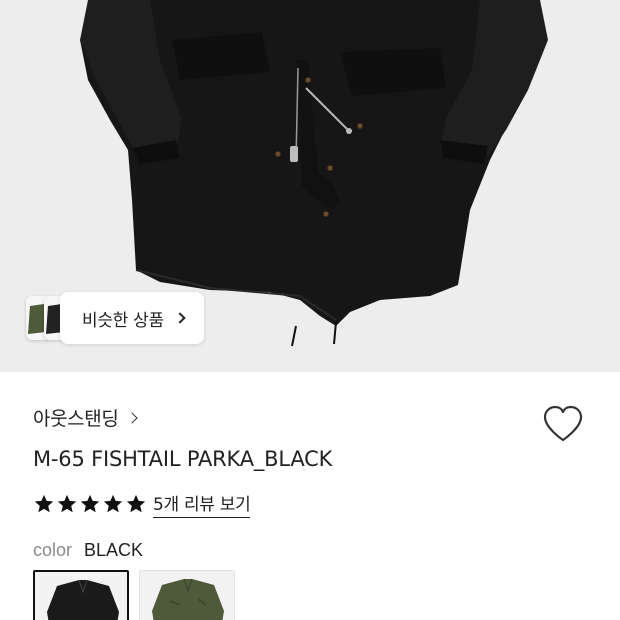  Describe the element at coordinates (114, 550) in the screenshot. I see `color-value: BLACK` at that location.